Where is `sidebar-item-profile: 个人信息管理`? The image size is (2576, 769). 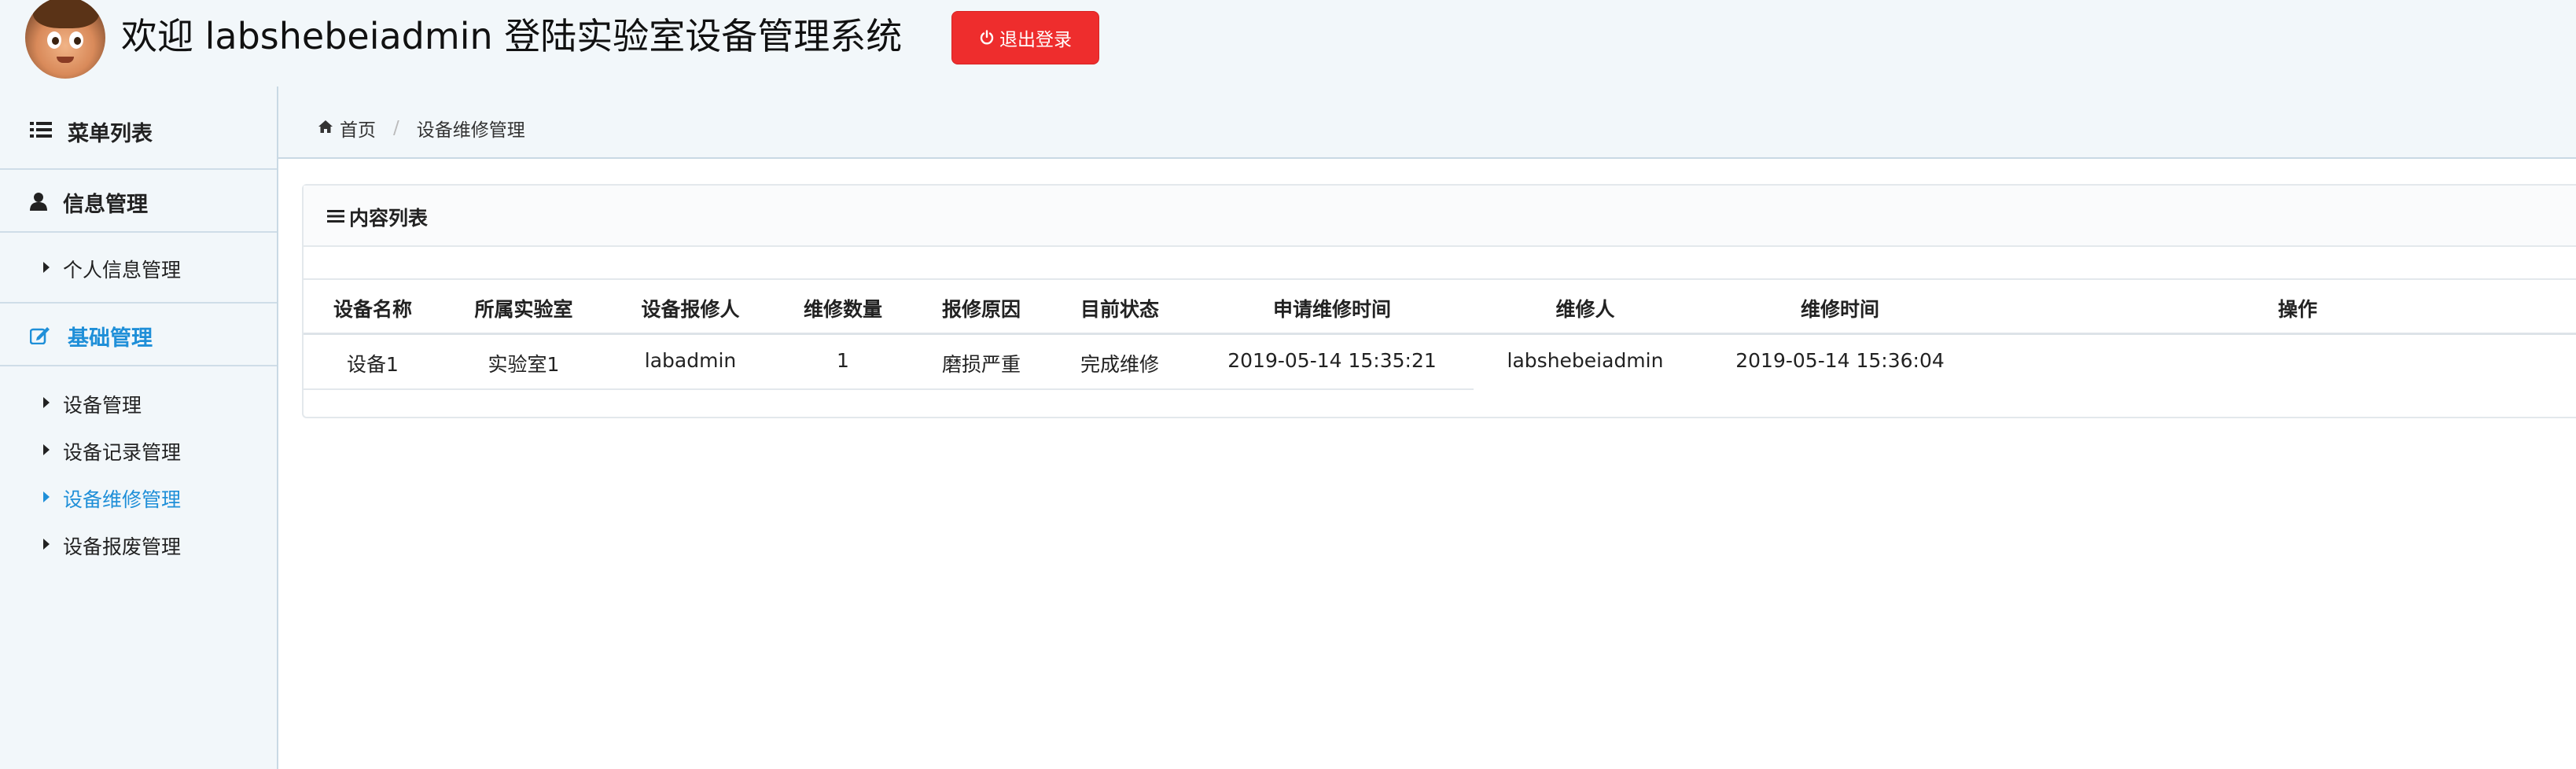 sidebar-item-profile: 个人信息管理 is located at coordinates (138, 267).